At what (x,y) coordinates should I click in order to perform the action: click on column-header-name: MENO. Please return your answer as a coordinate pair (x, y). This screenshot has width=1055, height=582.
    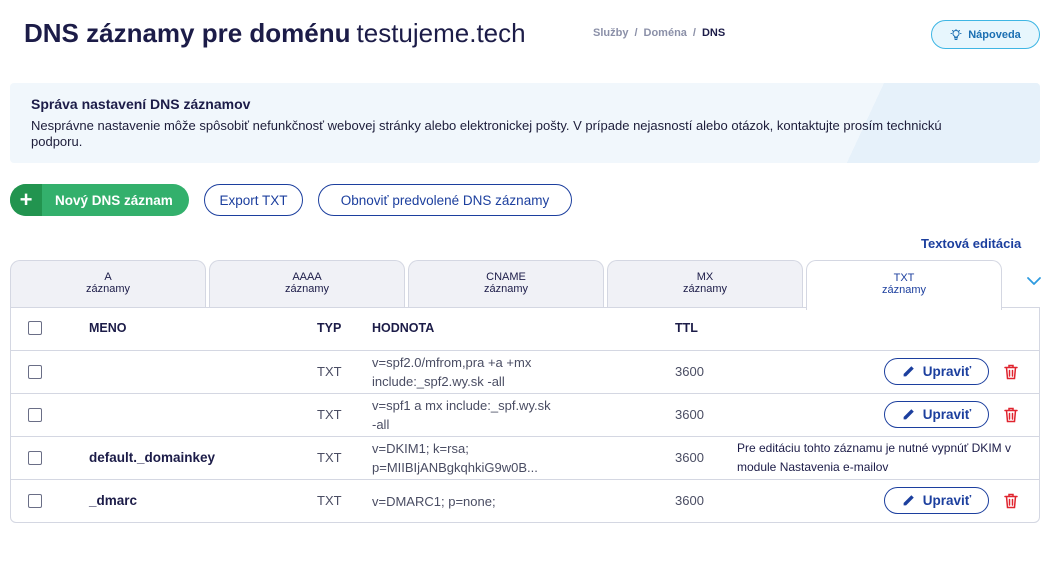
    Looking at the image, I should click on (108, 328).